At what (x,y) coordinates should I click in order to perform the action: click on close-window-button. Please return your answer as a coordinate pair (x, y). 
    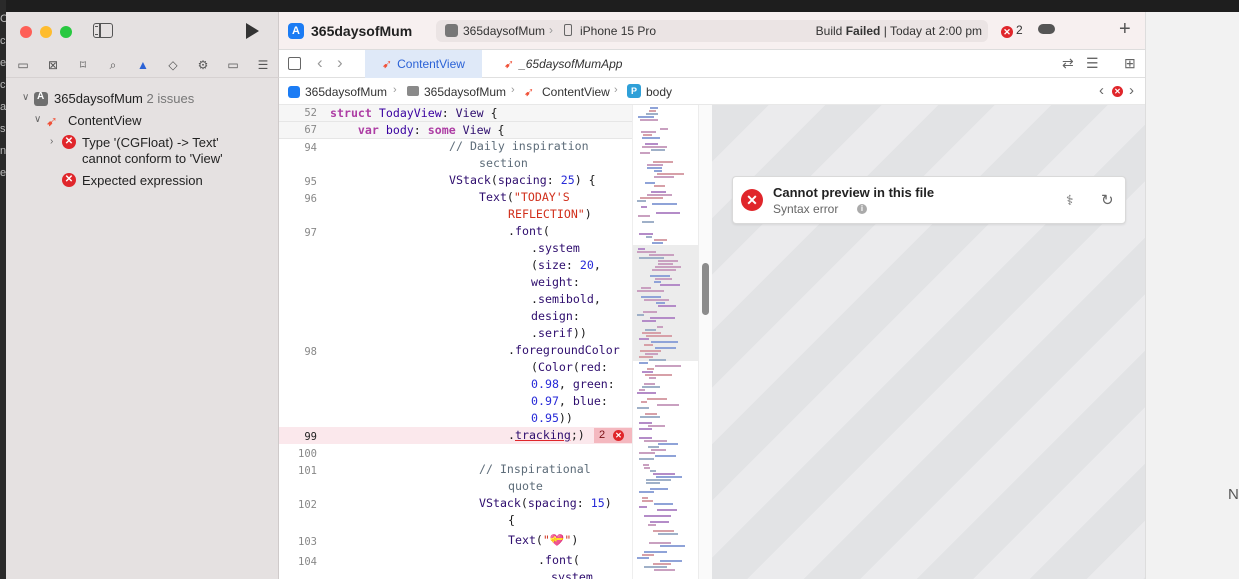
    Looking at the image, I should click on (26, 32).